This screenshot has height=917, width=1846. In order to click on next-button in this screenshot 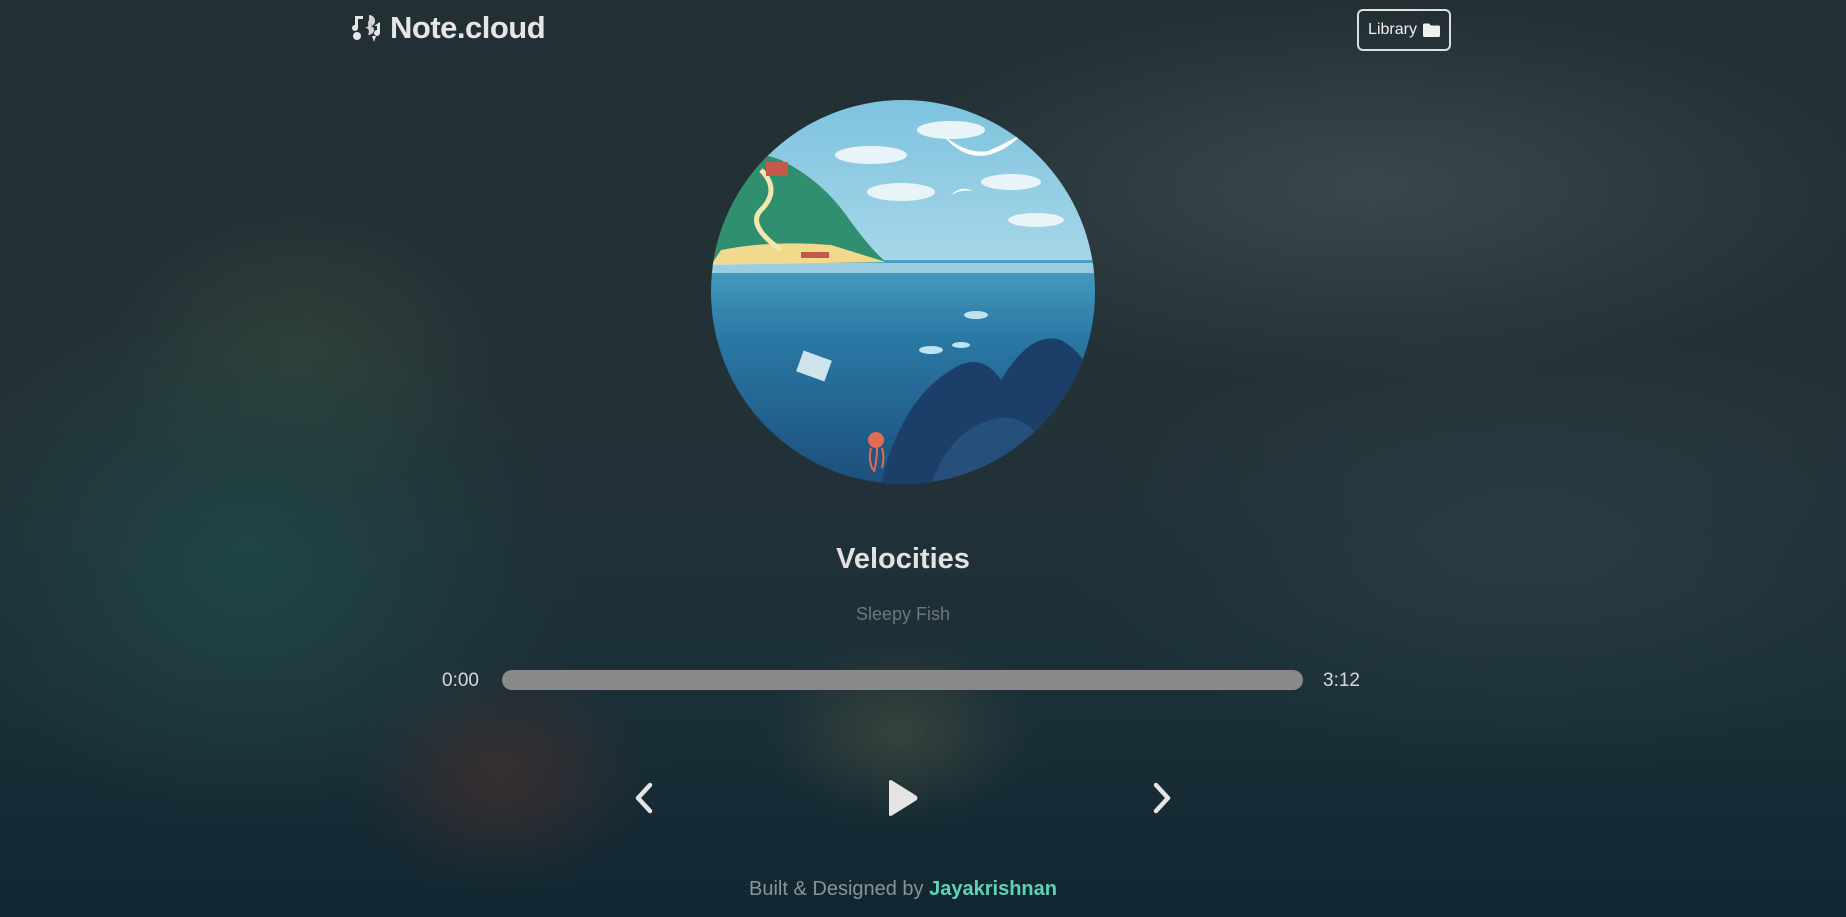, I will do `click(1162, 798)`.